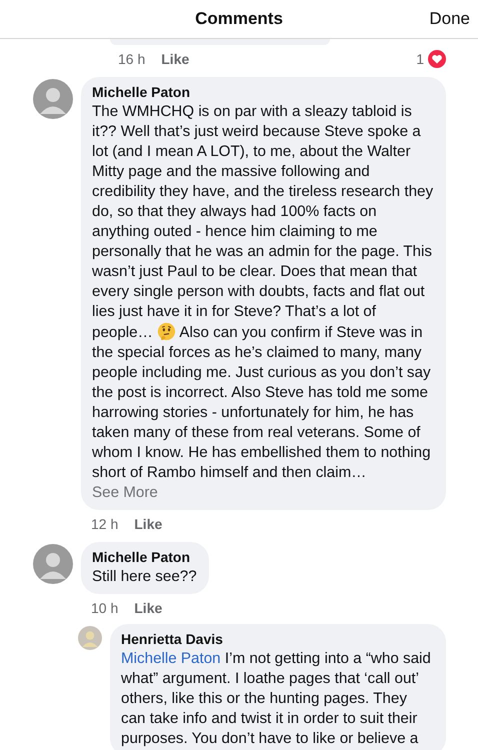 Image resolution: width=478 pixels, height=750 pixels. I want to click on comment-text: Michelle Paton I’m not getting into a “who said what” argument. I loathe pages that ‘call out’ others, like this or the hunting pages. They can take info and twist it in order to suit their purposes. You don’t have to like or believe a, so click(276, 699).